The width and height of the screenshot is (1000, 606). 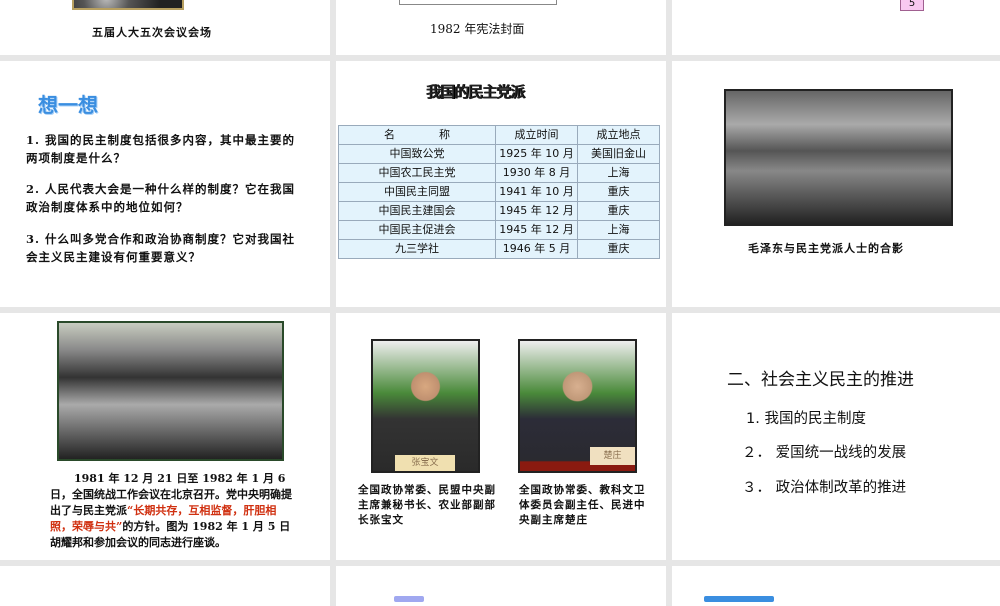 I want to click on portrait-caption-2: 全国政协常委、教科文卫体委员会副主任、民进中央副主席楚庄, so click(x=582, y=505).